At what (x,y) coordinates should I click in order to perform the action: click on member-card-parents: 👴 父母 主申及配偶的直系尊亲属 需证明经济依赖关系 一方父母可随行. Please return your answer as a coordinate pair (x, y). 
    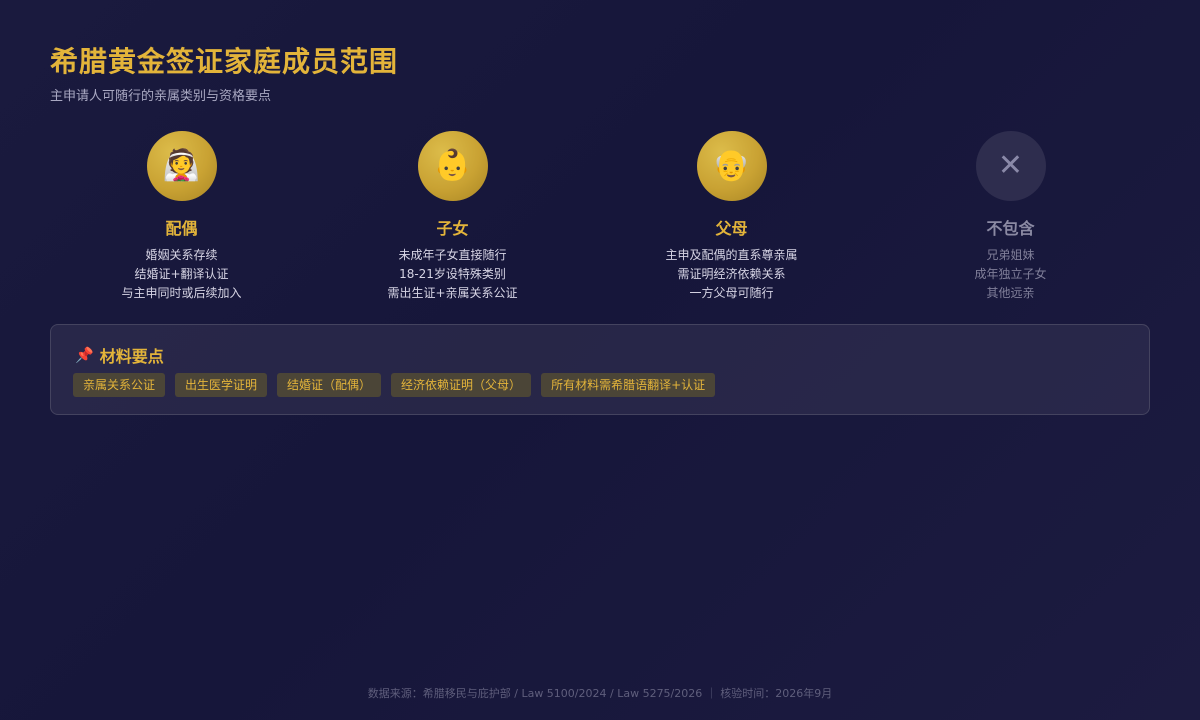
    Looking at the image, I should click on (731, 218).